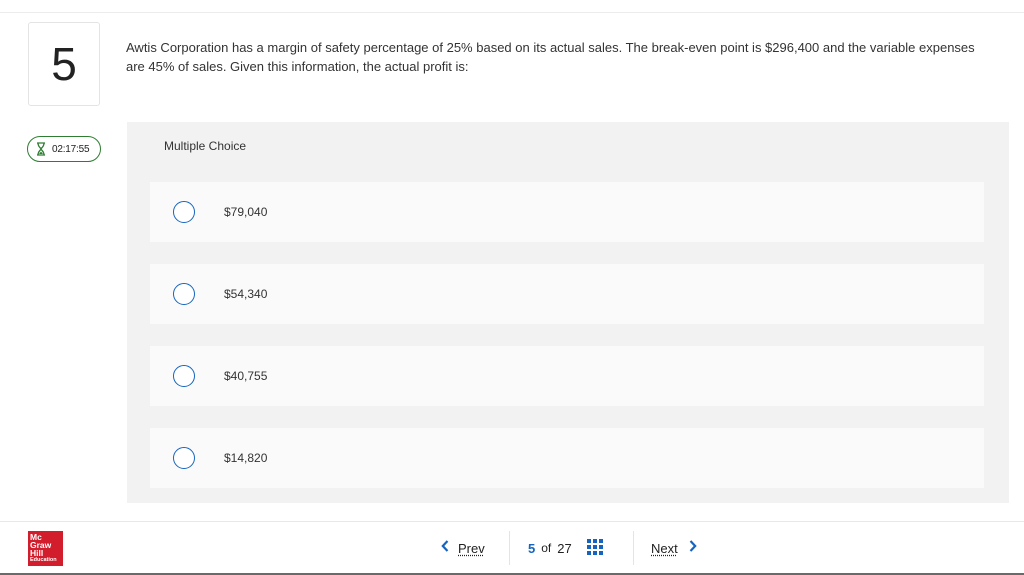 This screenshot has width=1024, height=575. What do you see at coordinates (567, 212) in the screenshot?
I see `answer-option: $79,040` at bounding box center [567, 212].